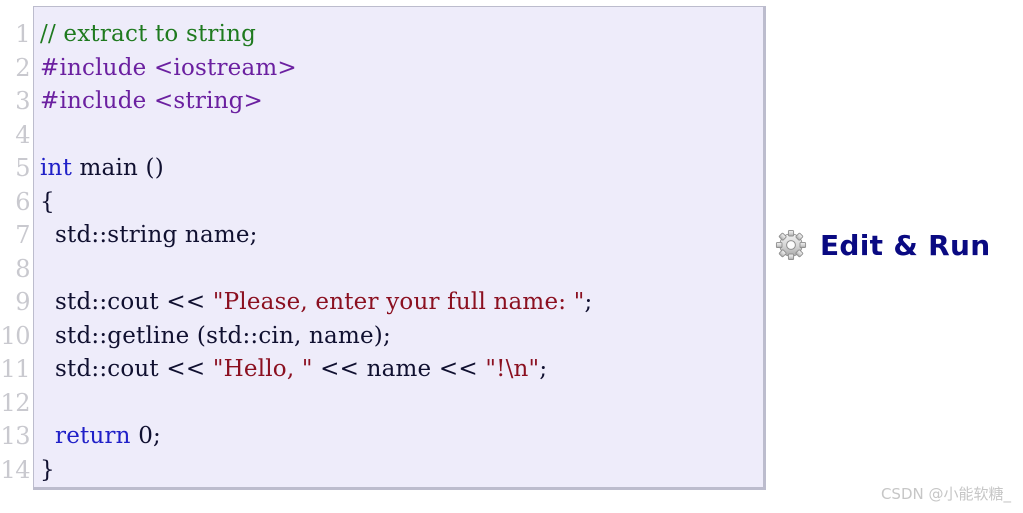 The image size is (1023, 513). I want to click on code-line: }, so click(401, 471).